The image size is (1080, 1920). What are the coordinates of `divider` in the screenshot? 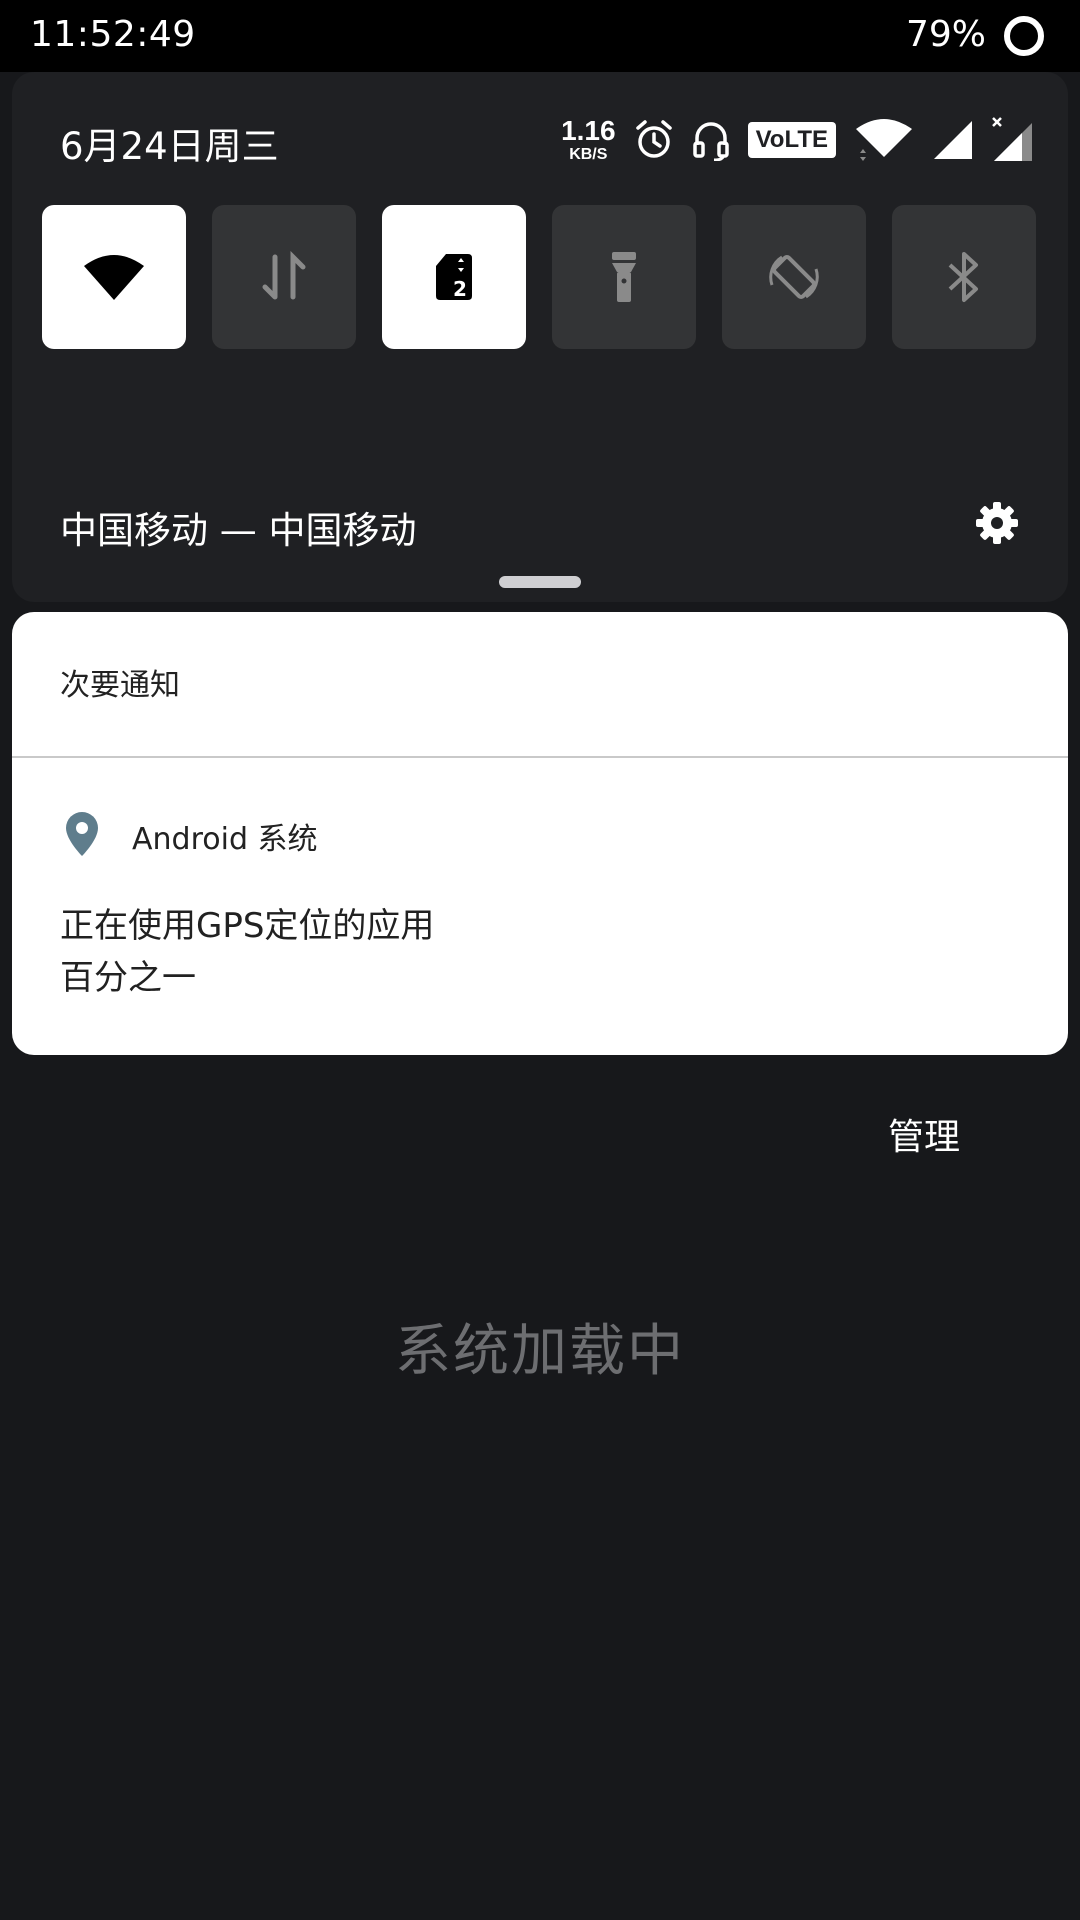 It's located at (540, 757).